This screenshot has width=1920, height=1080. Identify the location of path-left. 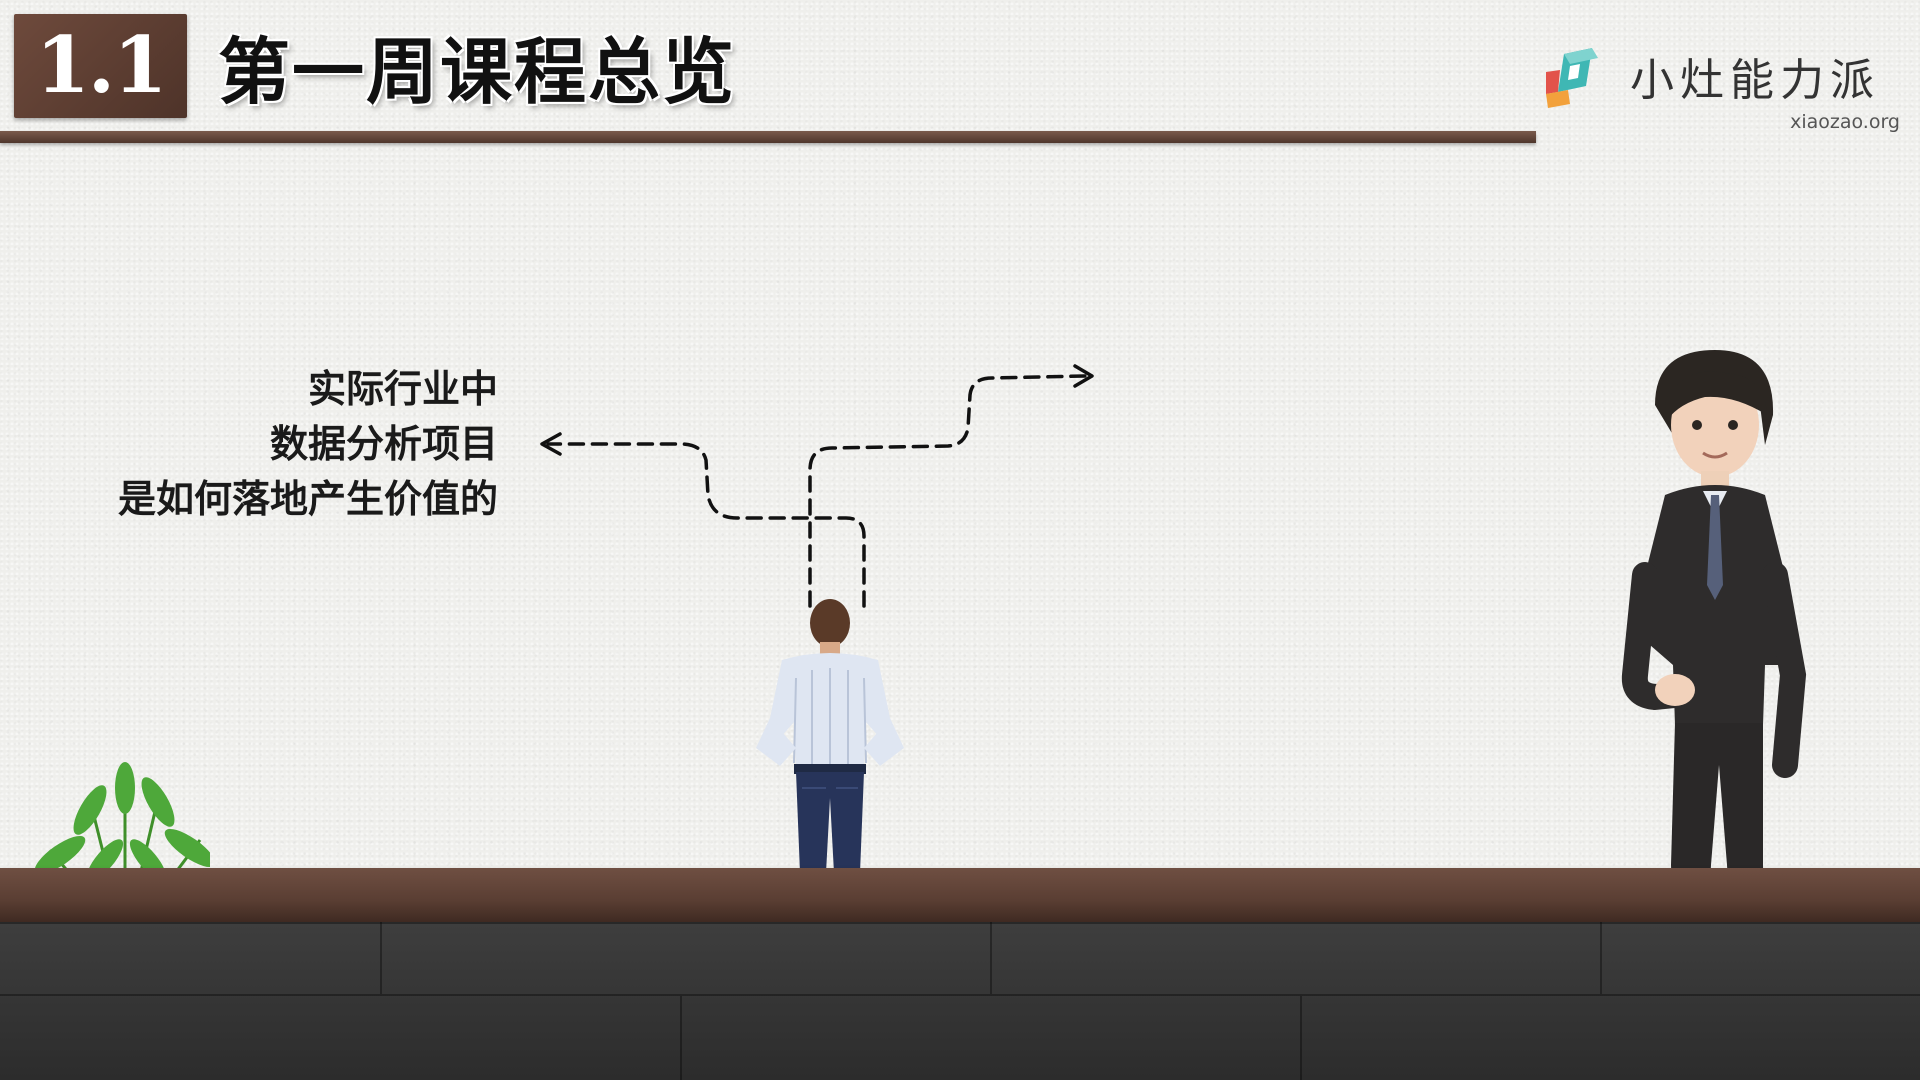
(706, 525).